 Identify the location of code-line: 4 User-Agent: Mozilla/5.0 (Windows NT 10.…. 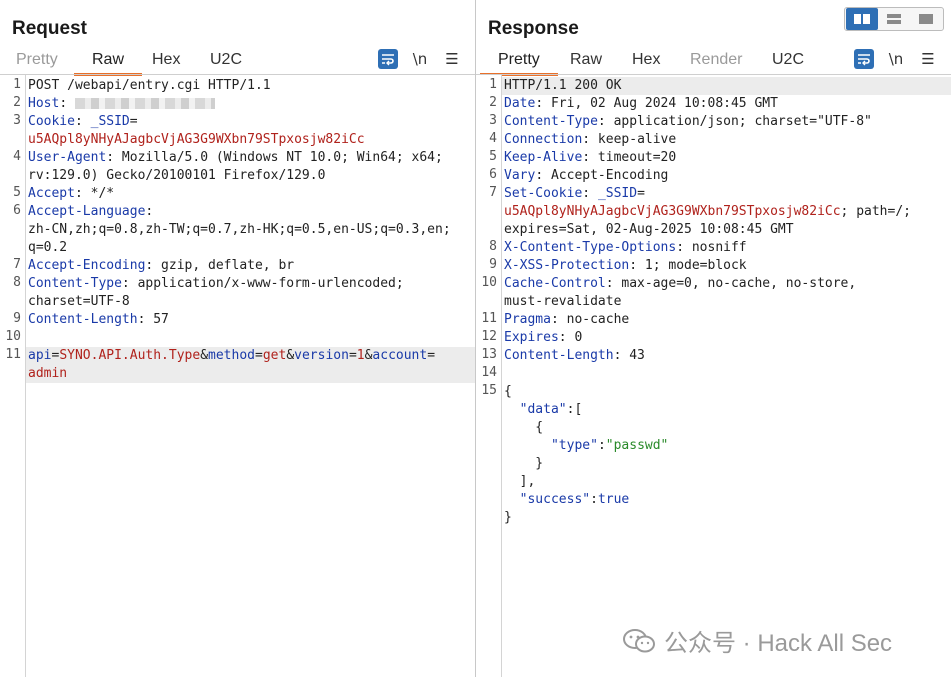
(237, 158).